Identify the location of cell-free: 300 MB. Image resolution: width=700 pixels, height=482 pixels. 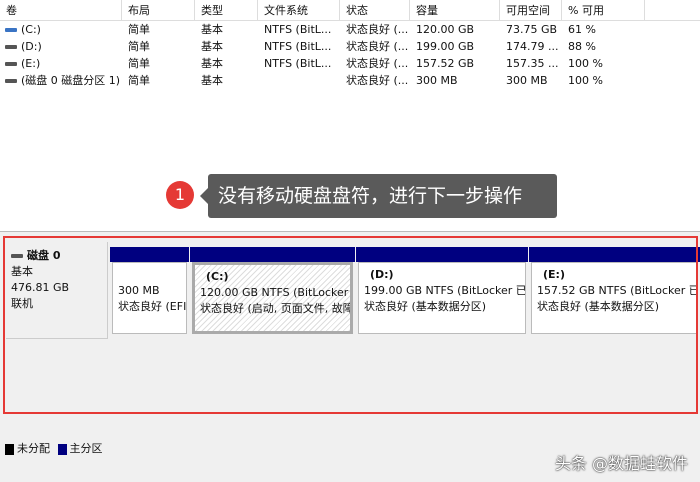
(531, 80).